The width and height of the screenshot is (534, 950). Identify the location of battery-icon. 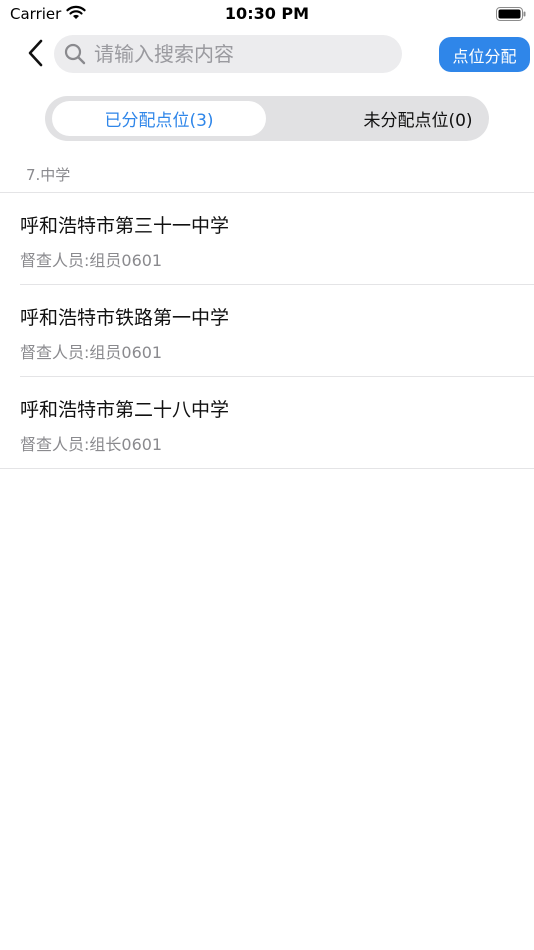
(511, 13).